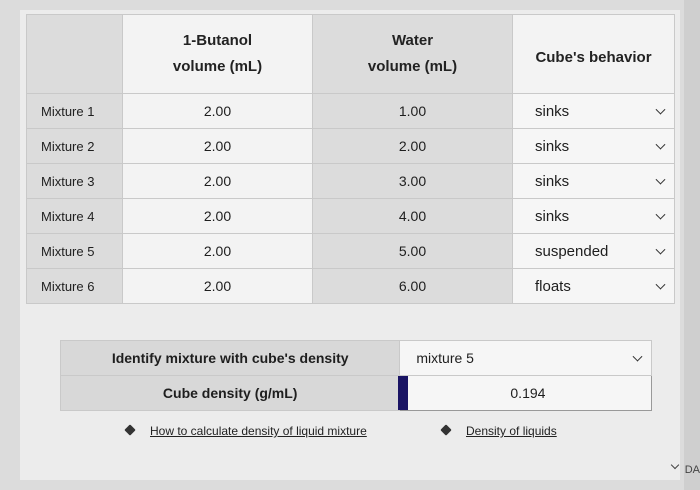 The image size is (700, 490). Describe the element at coordinates (74, 54) in the screenshot. I see `header-blank` at that location.